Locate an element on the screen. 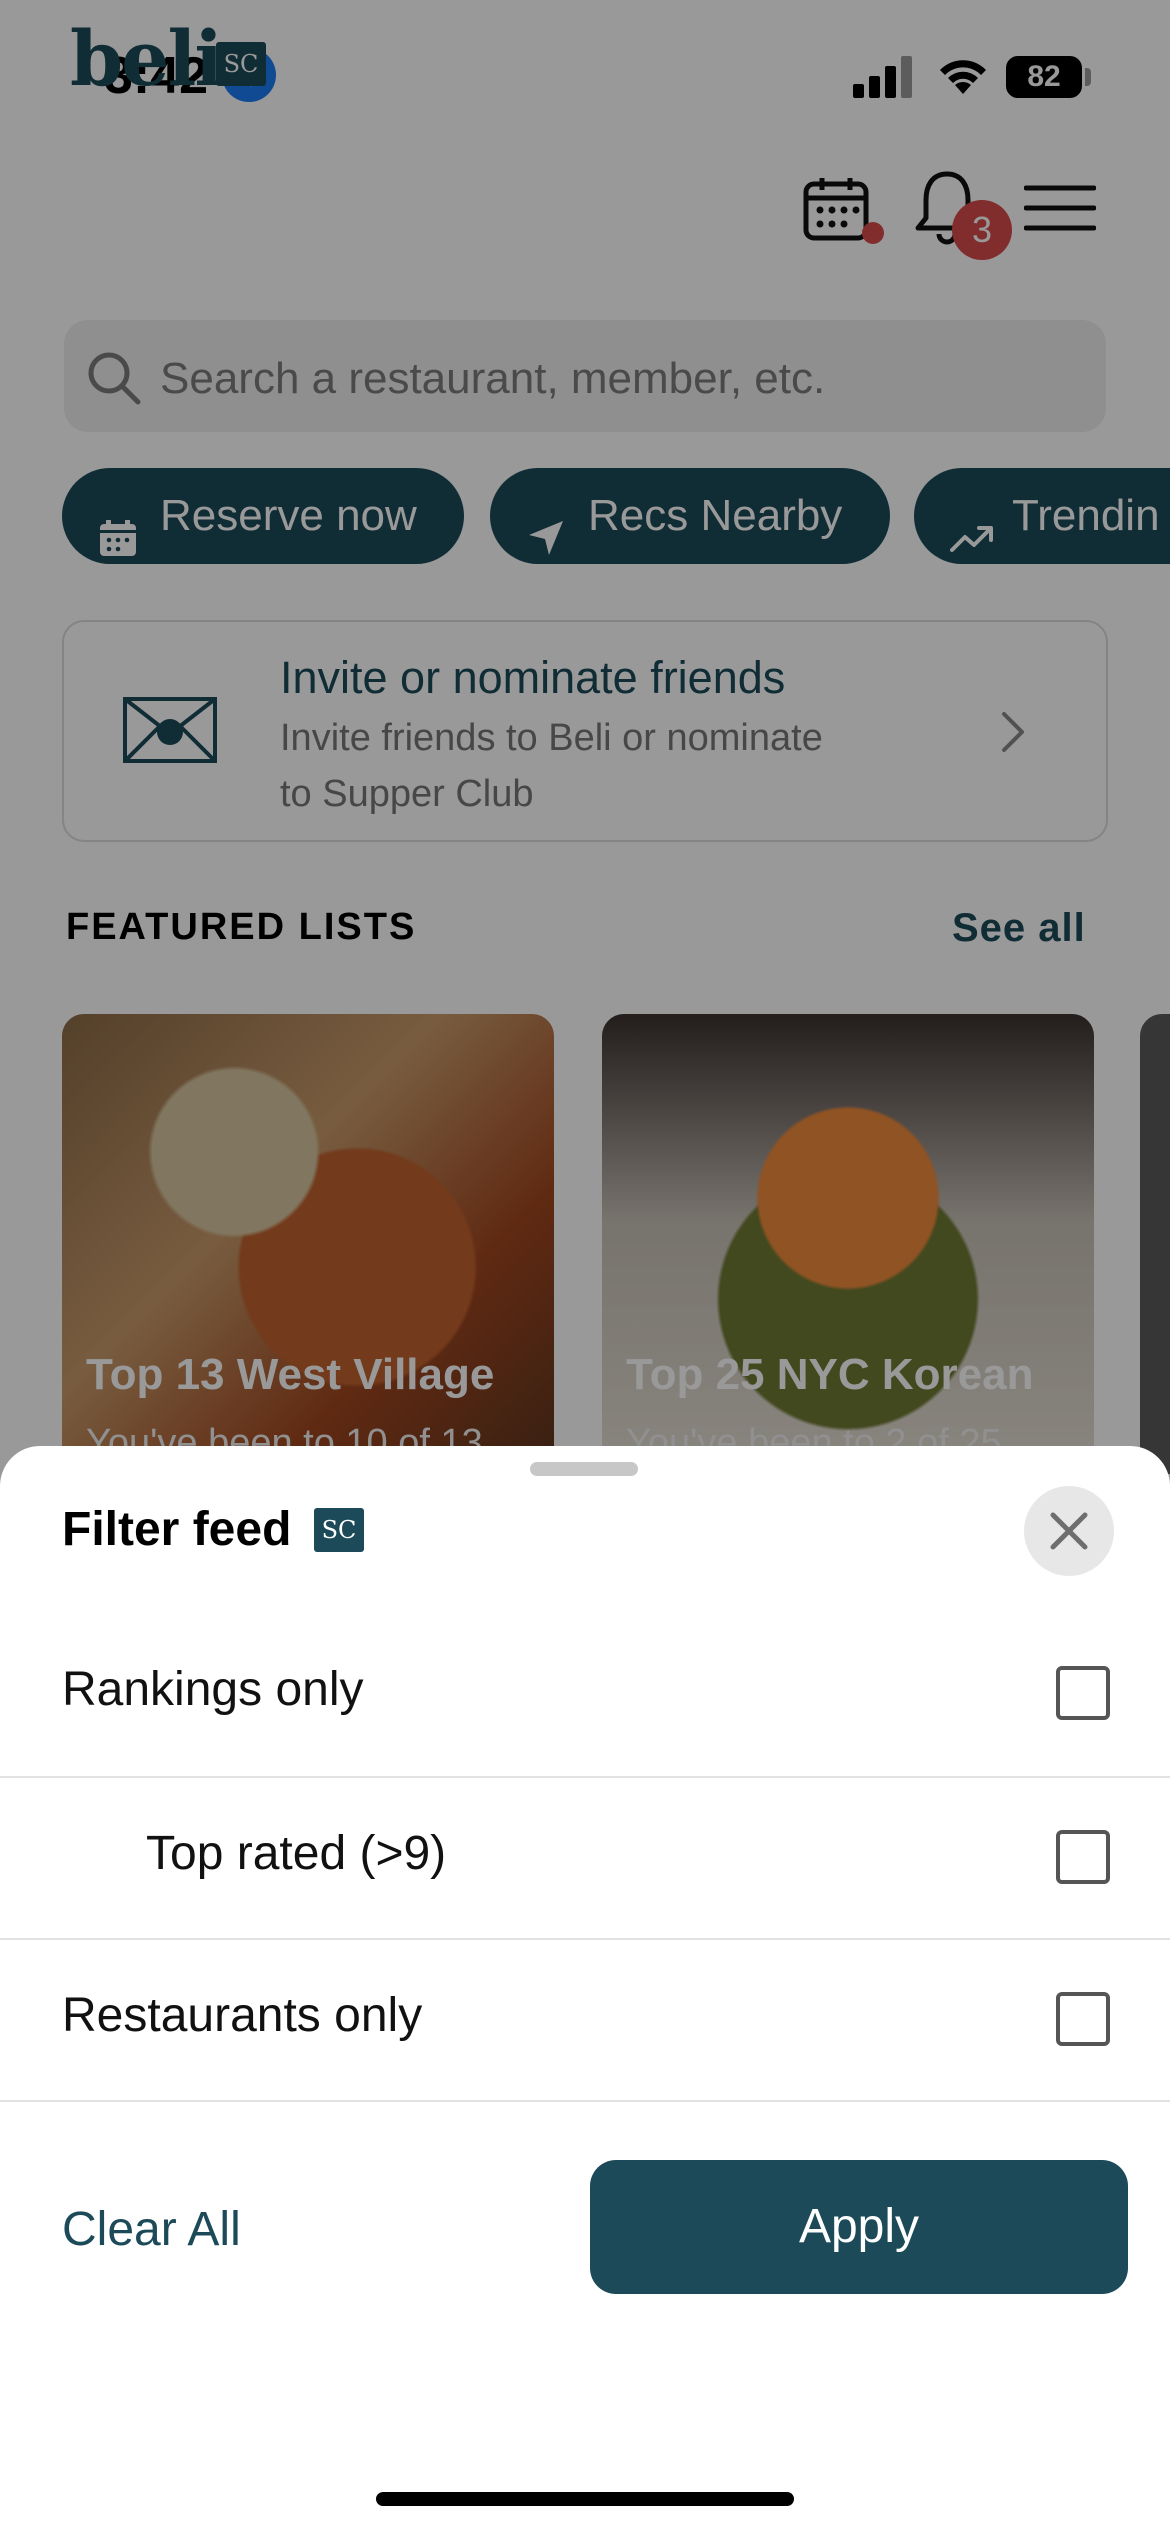  close-button is located at coordinates (1069, 1531).